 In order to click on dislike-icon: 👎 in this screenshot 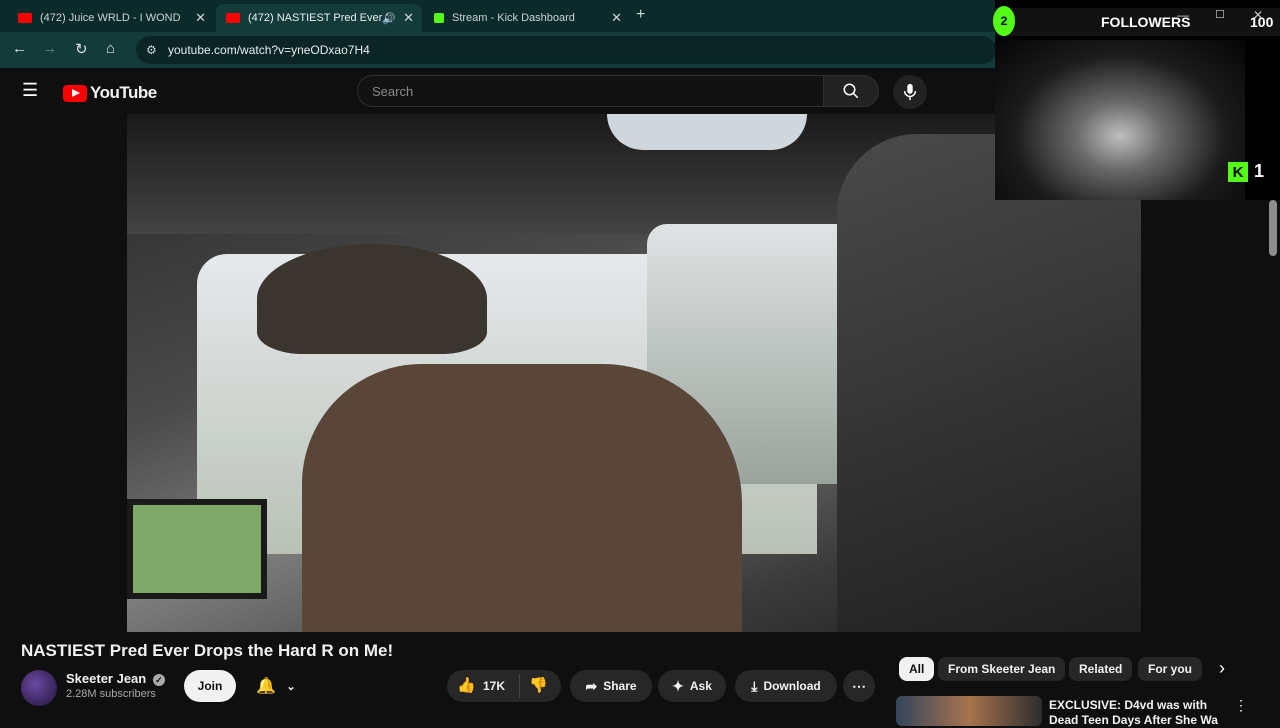, I will do `click(538, 685)`.